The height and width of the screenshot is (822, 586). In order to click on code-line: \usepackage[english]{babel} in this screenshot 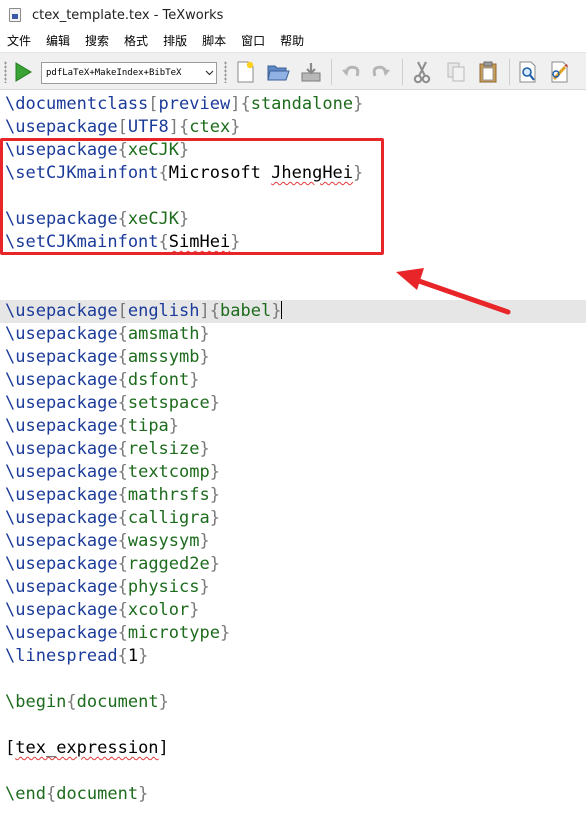, I will do `click(184, 311)`.